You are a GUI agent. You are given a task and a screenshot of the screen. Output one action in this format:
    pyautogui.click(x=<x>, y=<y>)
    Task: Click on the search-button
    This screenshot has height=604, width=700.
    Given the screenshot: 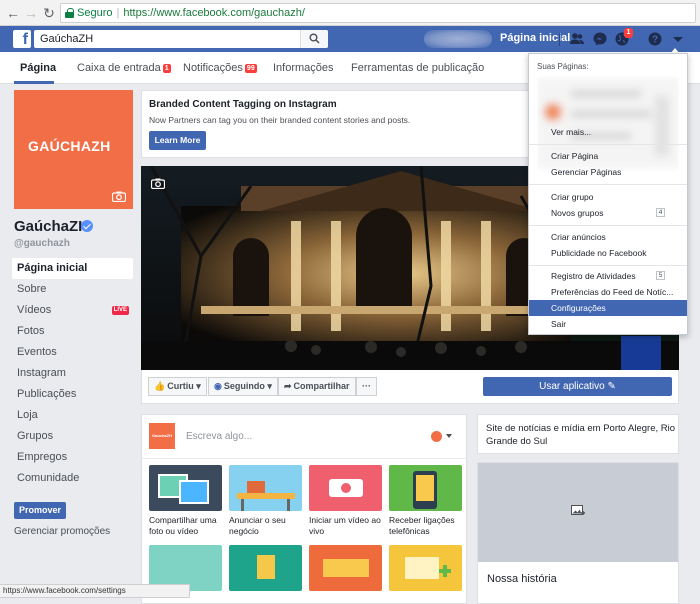 What is the action you would take?
    pyautogui.click(x=314, y=39)
    